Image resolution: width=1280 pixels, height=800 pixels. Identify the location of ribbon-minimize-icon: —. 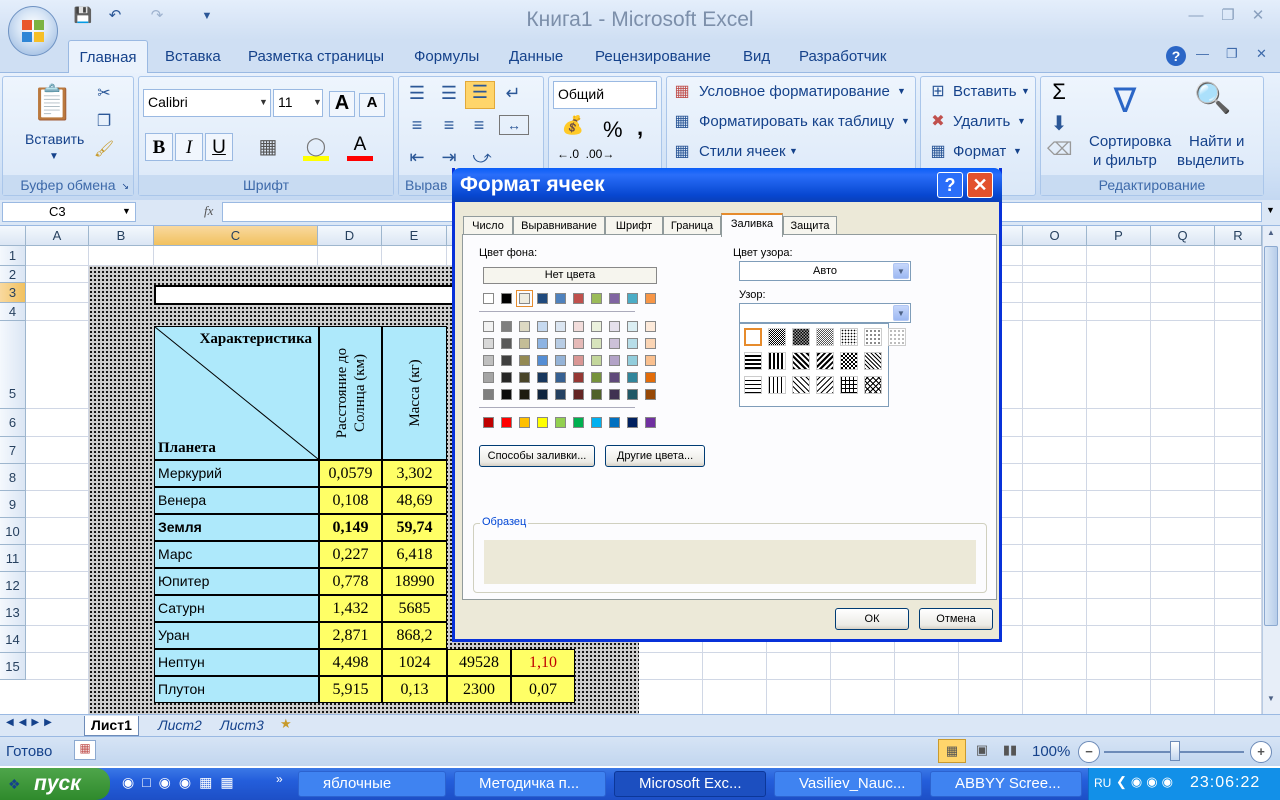
(1202, 53).